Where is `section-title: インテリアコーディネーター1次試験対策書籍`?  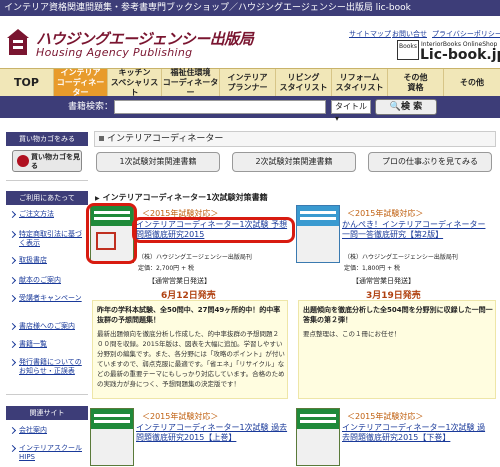 section-title: インテリアコーディネーター1次試験対策書籍 is located at coordinates (181, 197).